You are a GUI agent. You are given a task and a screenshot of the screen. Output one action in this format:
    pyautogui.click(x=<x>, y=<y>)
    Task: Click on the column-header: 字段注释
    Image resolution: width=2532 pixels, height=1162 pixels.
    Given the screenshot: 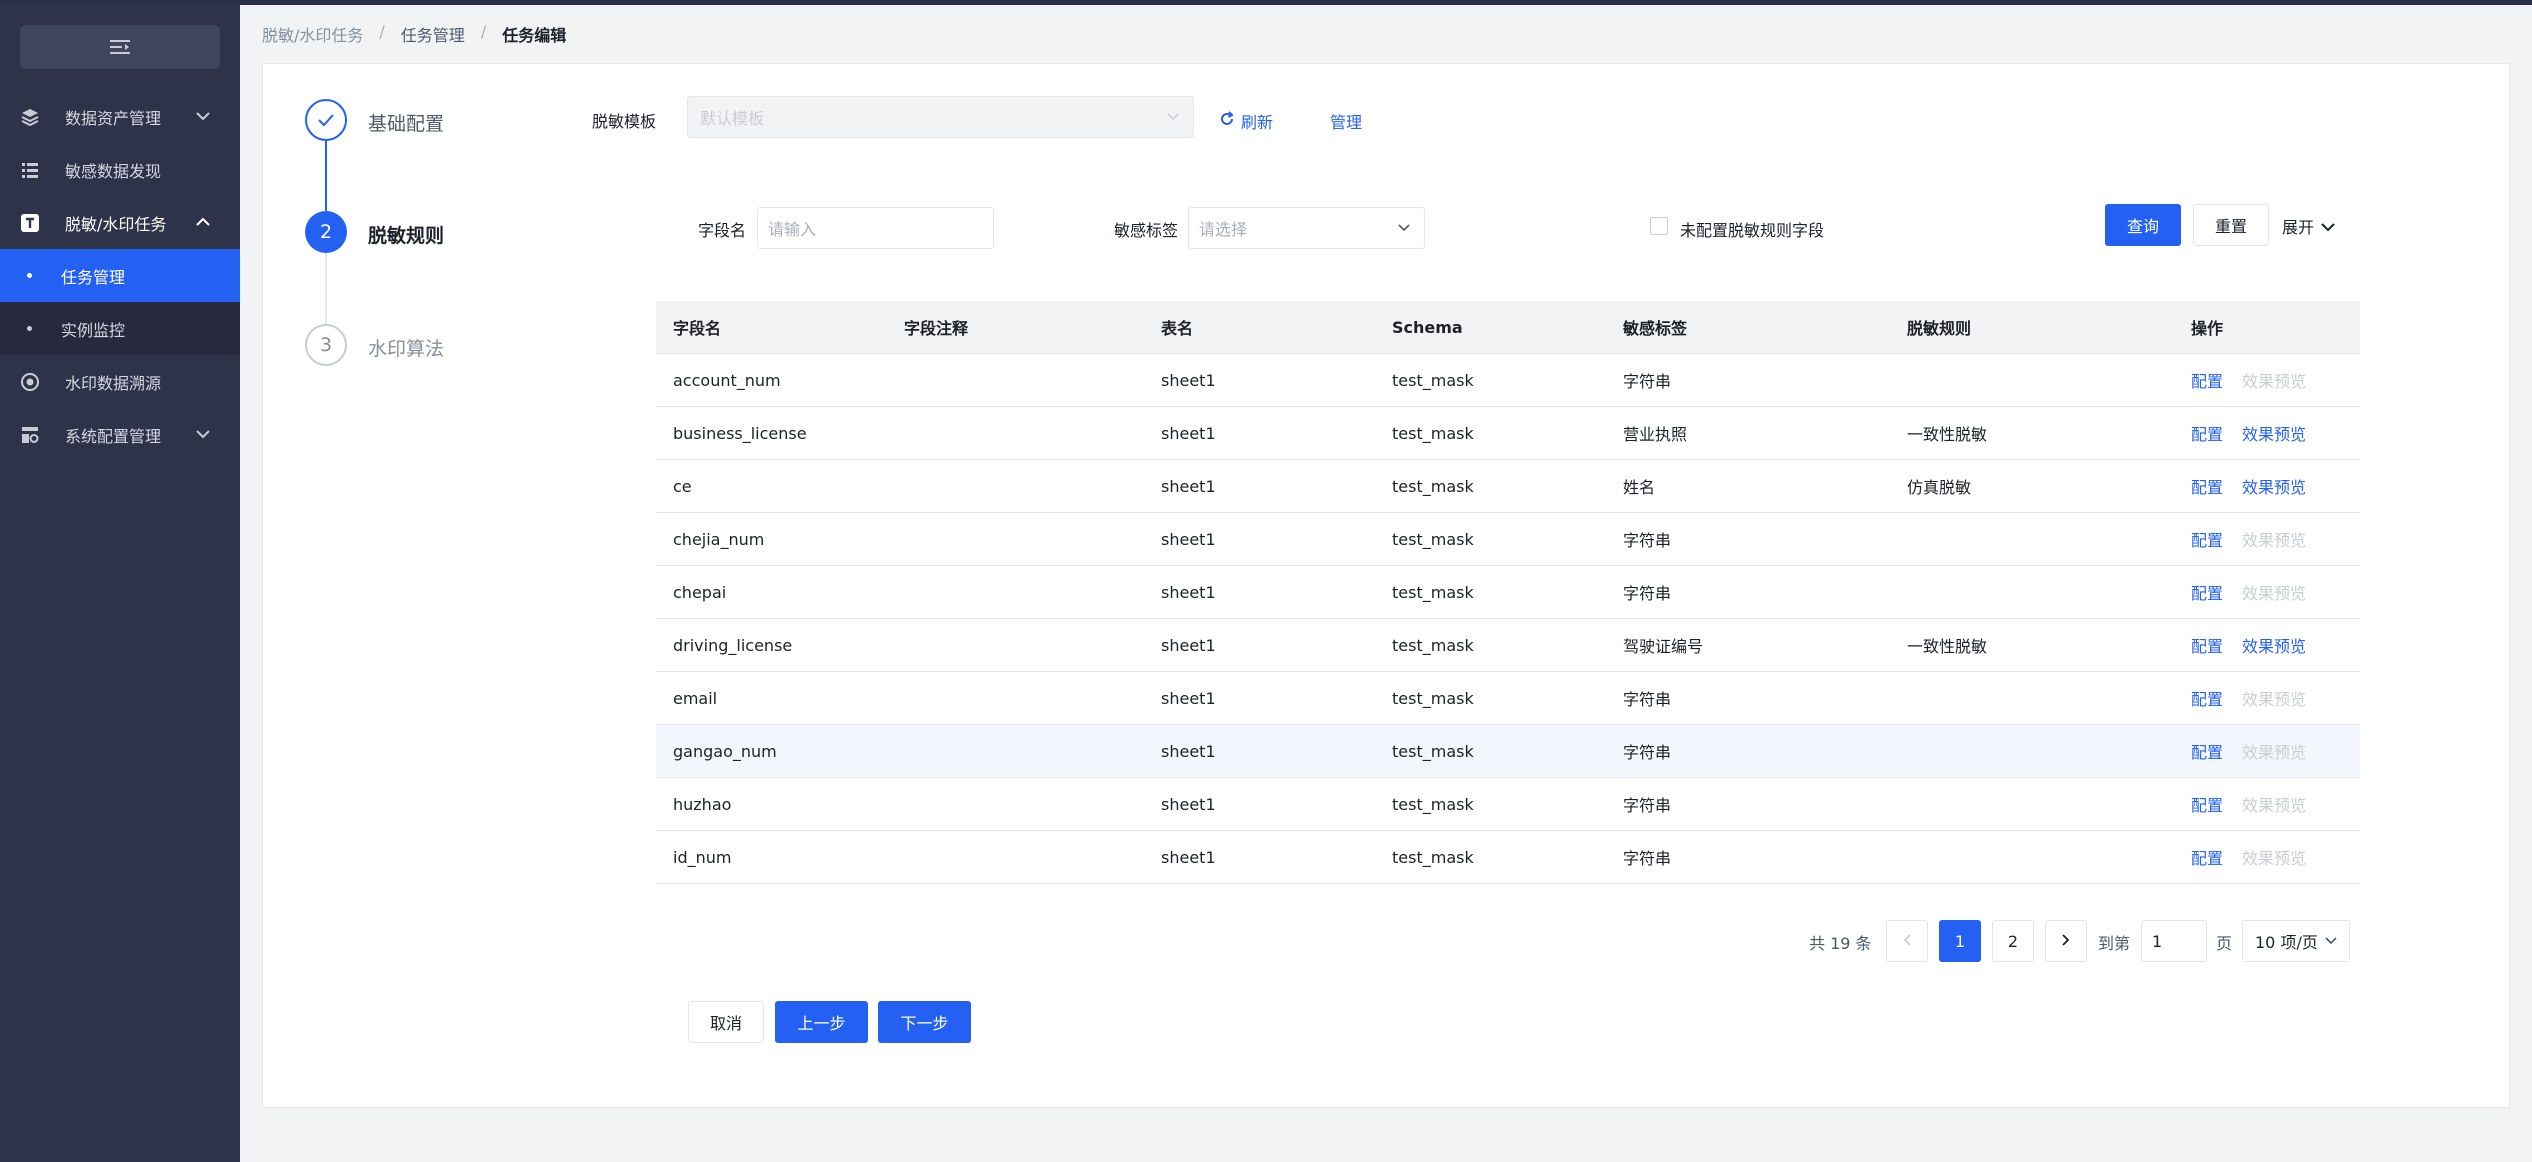 What is the action you would take?
    pyautogui.click(x=936, y=328)
    